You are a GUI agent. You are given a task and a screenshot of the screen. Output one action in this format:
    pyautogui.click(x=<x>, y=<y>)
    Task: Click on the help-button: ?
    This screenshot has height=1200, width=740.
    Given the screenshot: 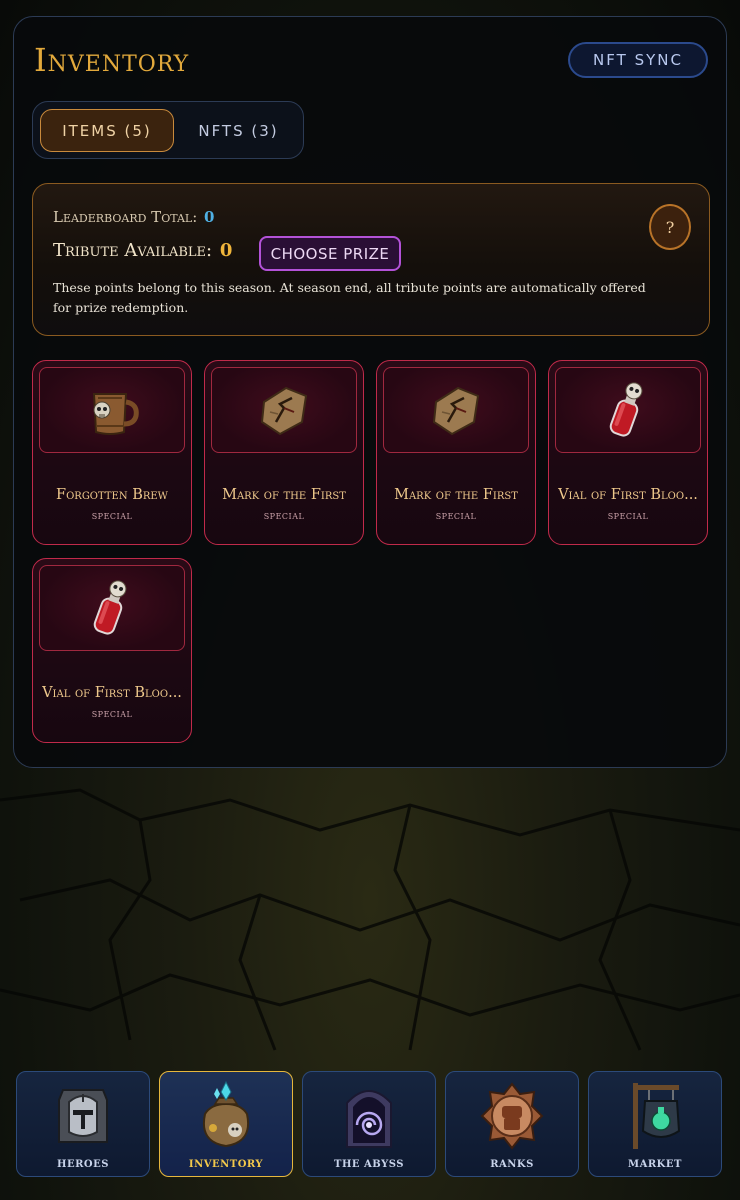 What is the action you would take?
    pyautogui.click(x=670, y=227)
    